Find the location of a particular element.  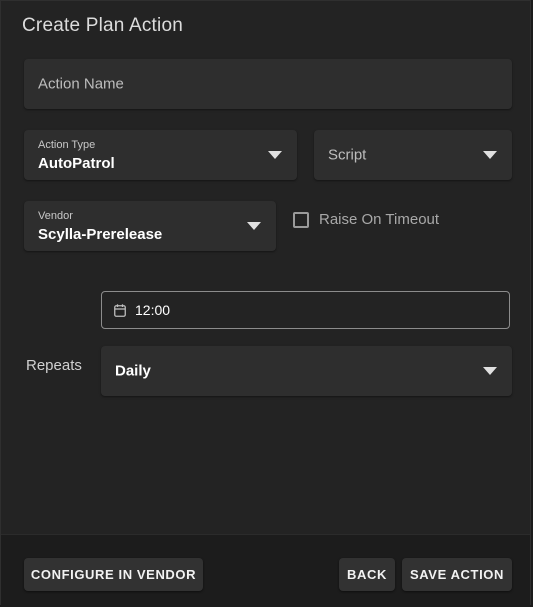

vendor-select: Vendor Scylla-Prerelease is located at coordinates (150, 226).